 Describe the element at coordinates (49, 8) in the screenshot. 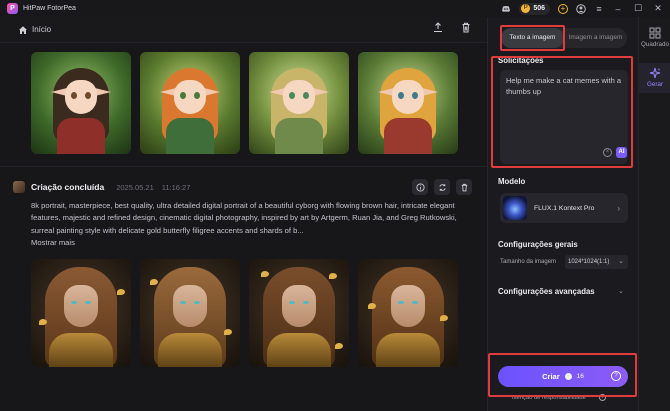

I see `app-title: HitPaw FotorPea` at that location.